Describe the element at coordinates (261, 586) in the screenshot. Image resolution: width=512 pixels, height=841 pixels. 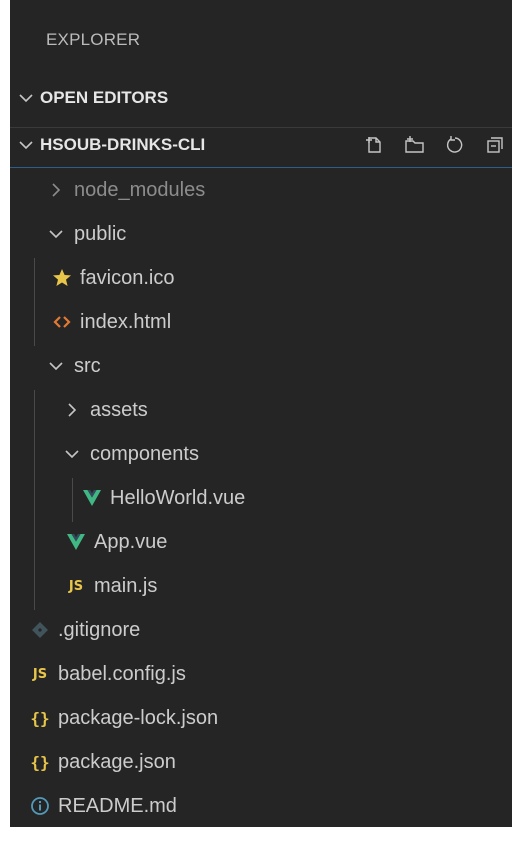
I see `tree-file-main-js: JS main.js` at that location.